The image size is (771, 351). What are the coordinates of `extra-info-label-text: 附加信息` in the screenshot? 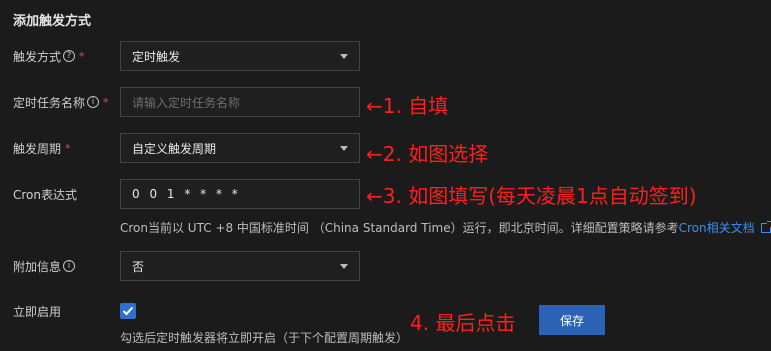 It's located at (37, 266).